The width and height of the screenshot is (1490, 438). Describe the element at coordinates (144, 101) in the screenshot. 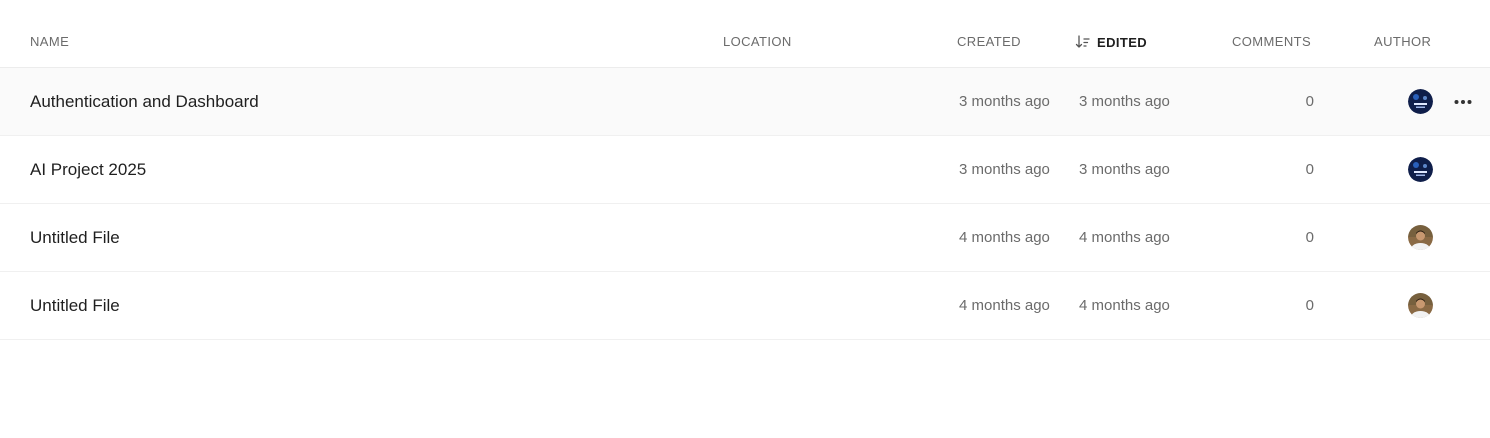

I see `file-name: Authentication and Dashboard` at that location.